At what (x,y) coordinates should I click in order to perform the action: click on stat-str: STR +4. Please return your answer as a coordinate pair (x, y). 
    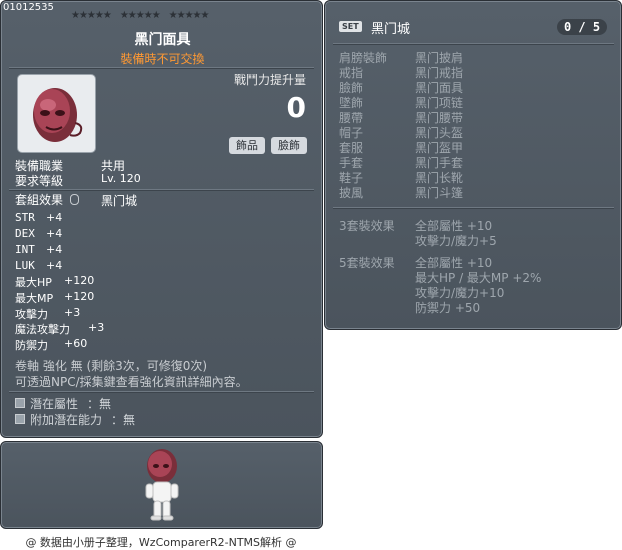
    Looking at the image, I should click on (39, 217).